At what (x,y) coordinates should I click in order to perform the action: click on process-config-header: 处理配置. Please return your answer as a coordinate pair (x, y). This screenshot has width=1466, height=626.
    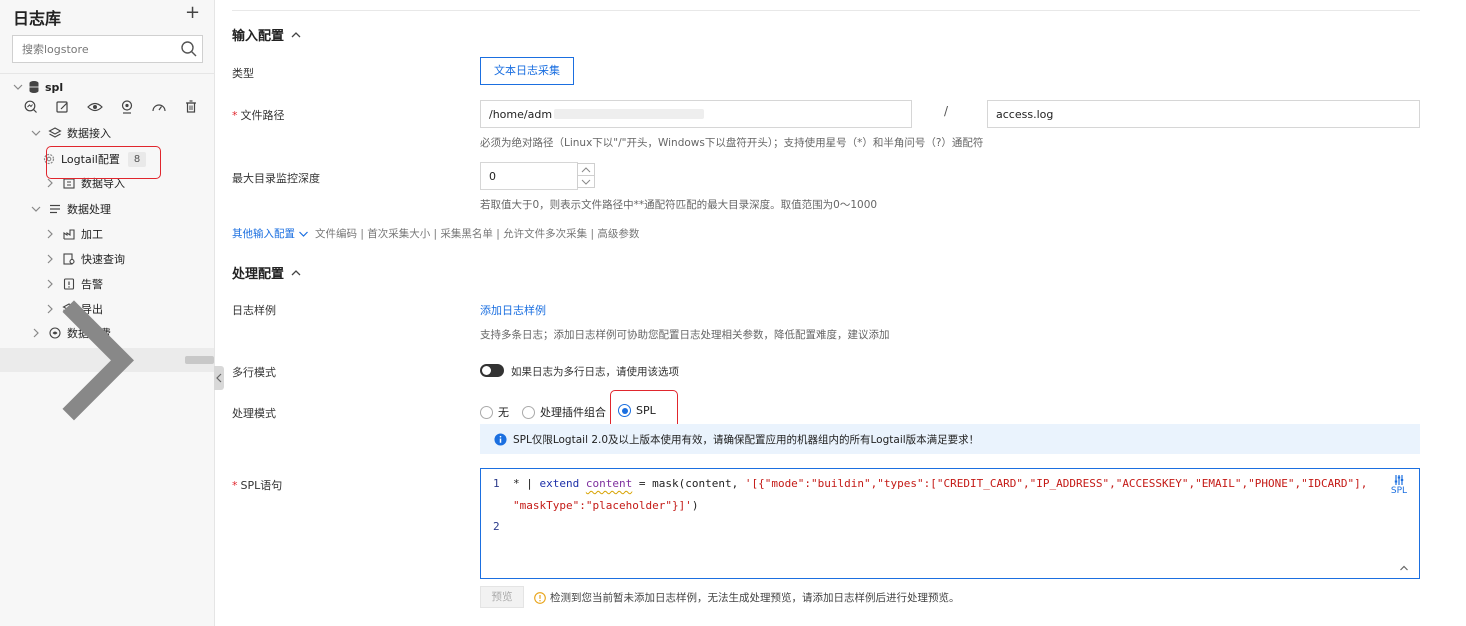
    Looking at the image, I should click on (267, 272).